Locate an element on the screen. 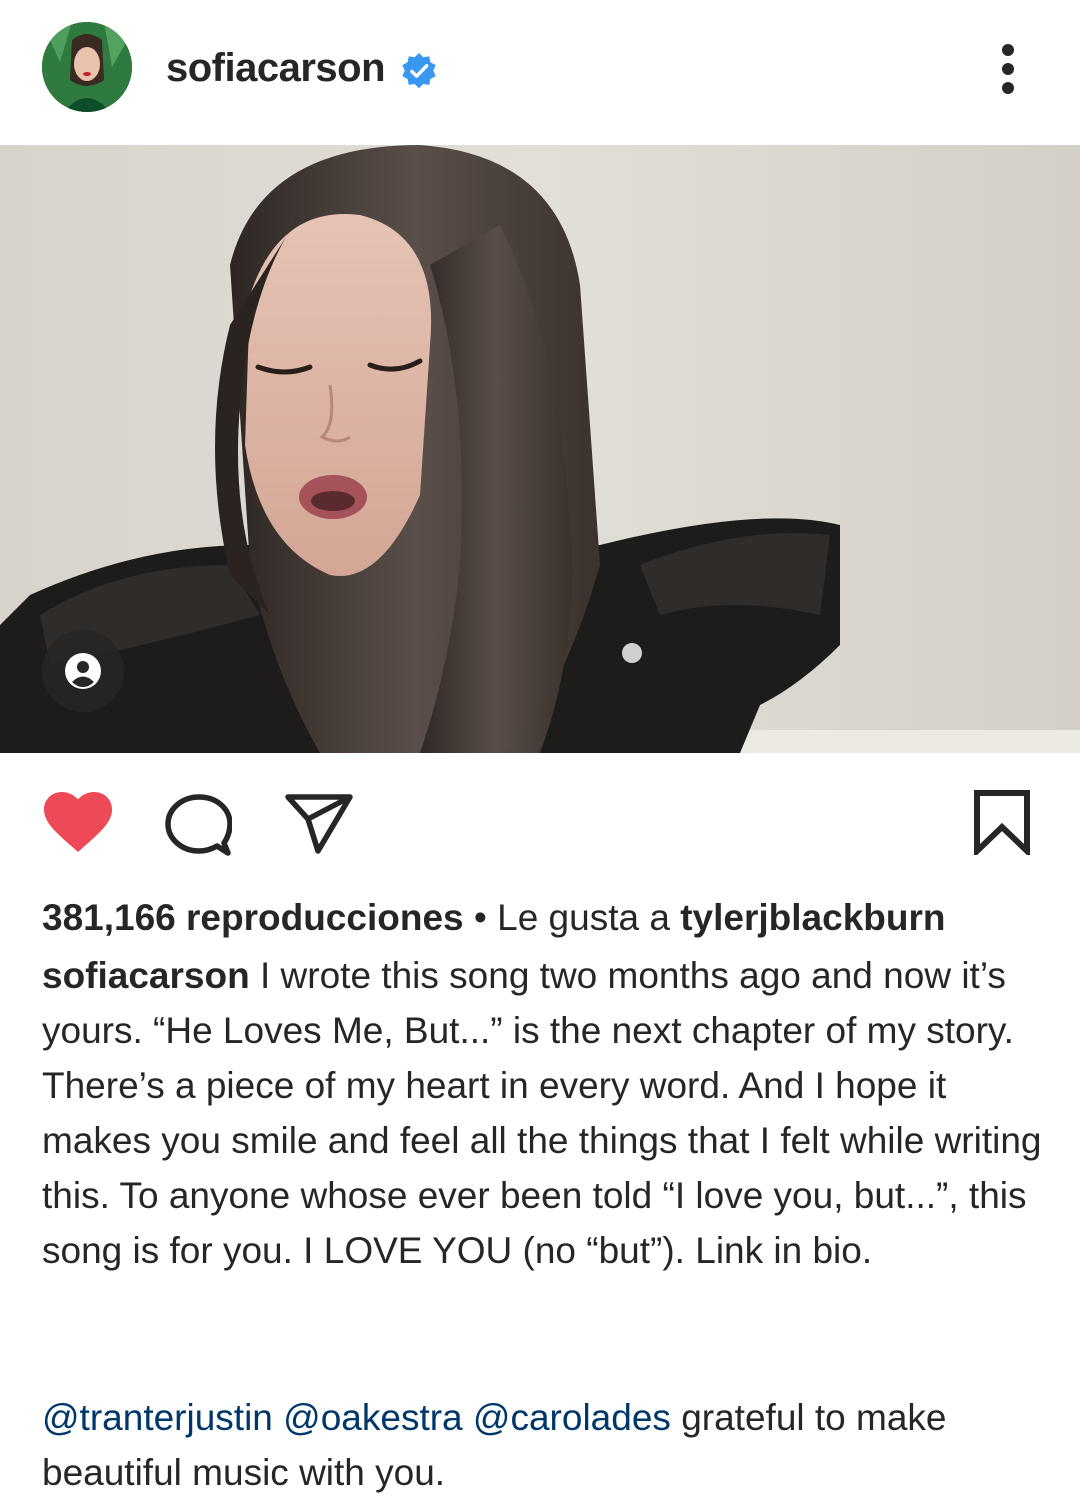  share-button is located at coordinates (319, 824).